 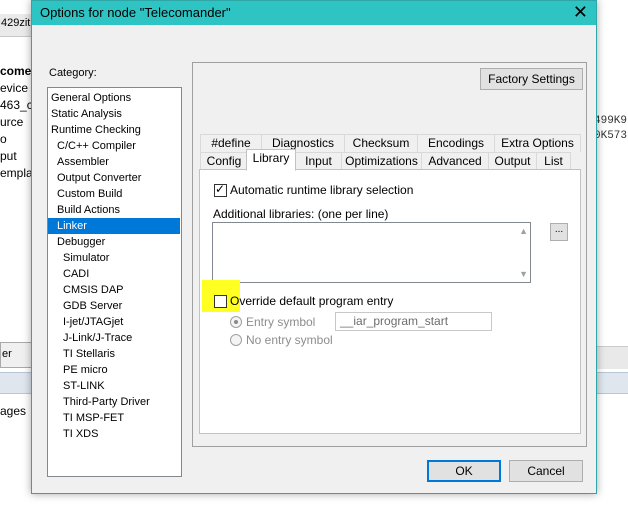 I want to click on tab-config: Config, so click(x=224, y=161).